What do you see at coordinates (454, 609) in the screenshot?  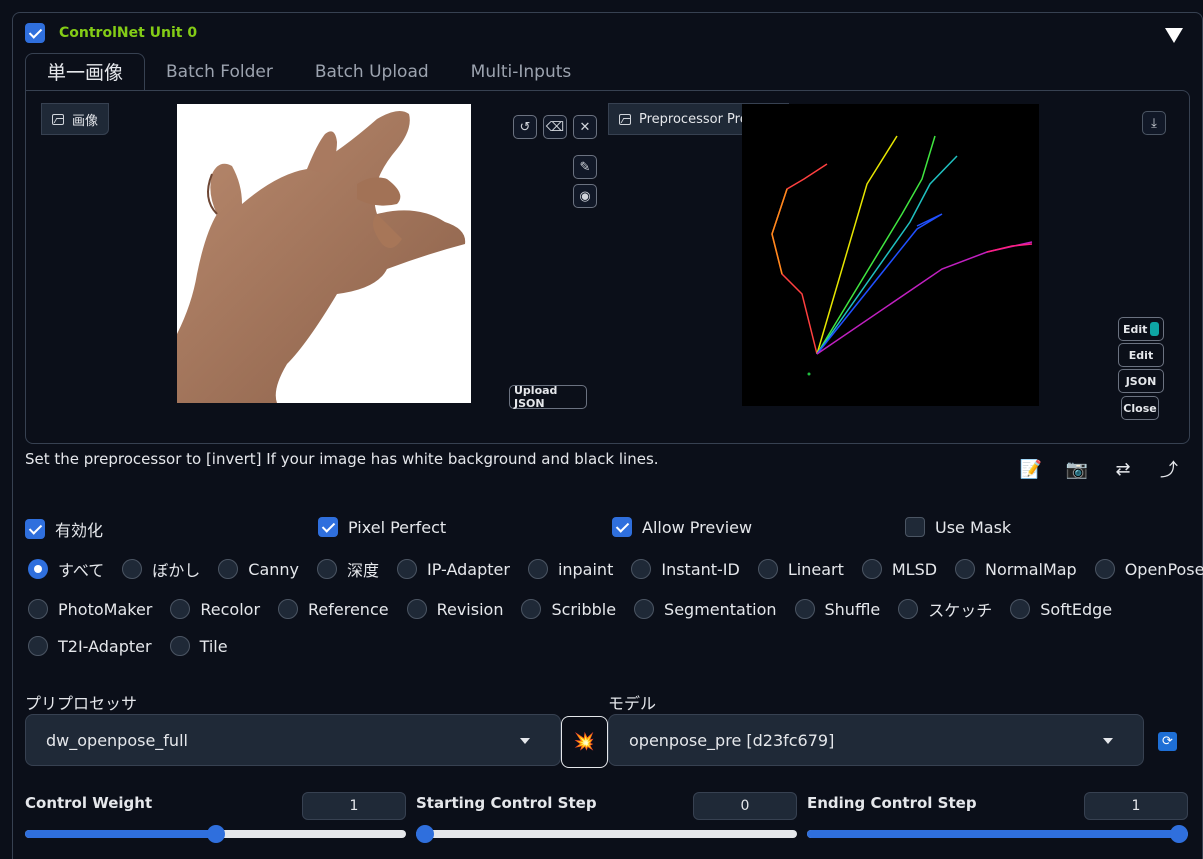 I see `radio-revision: Revision` at bounding box center [454, 609].